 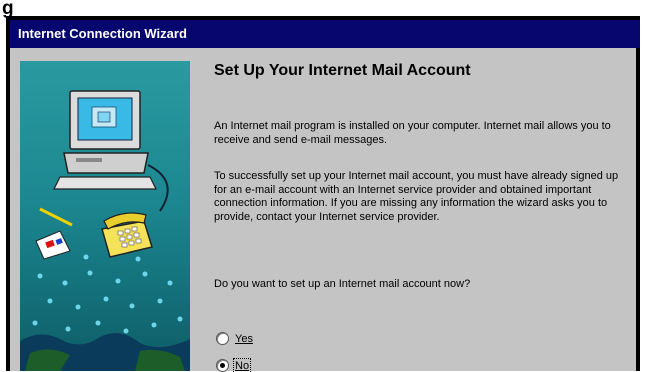 I want to click on computer-illustration, so click(x=111, y=151).